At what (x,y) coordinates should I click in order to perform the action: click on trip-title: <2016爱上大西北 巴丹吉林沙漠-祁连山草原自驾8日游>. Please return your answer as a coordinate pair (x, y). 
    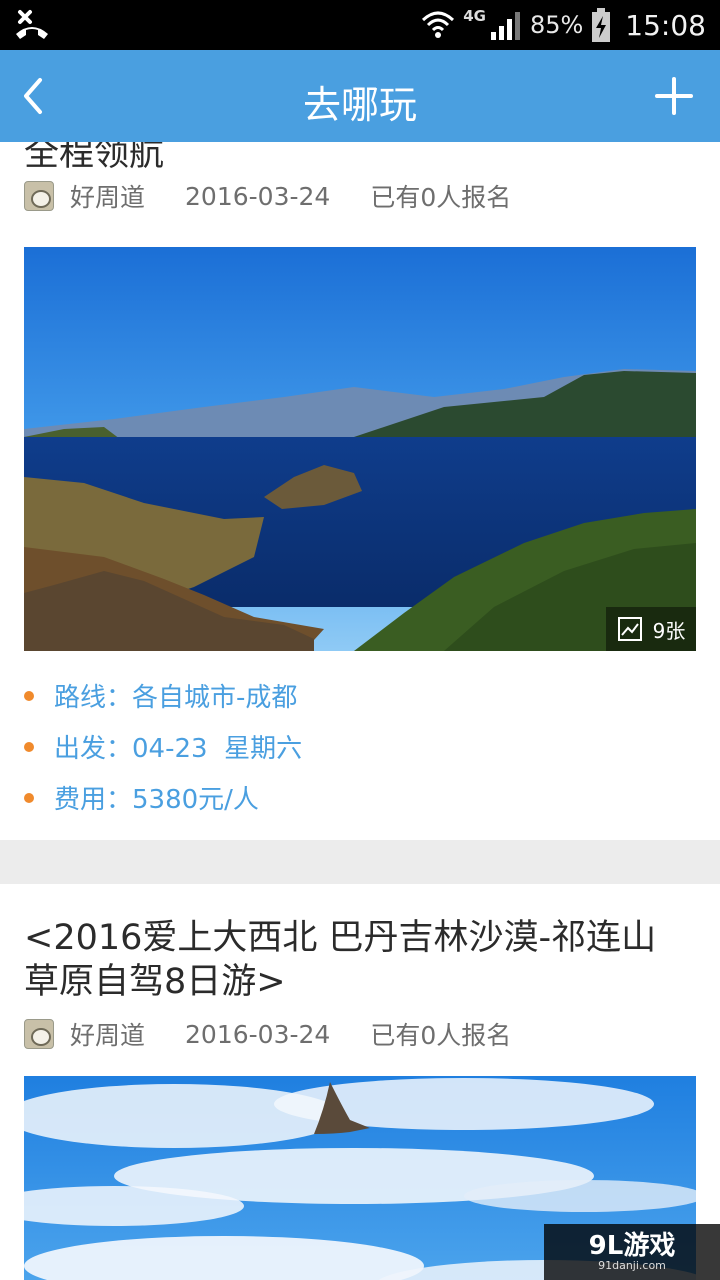
    Looking at the image, I should click on (352, 960).